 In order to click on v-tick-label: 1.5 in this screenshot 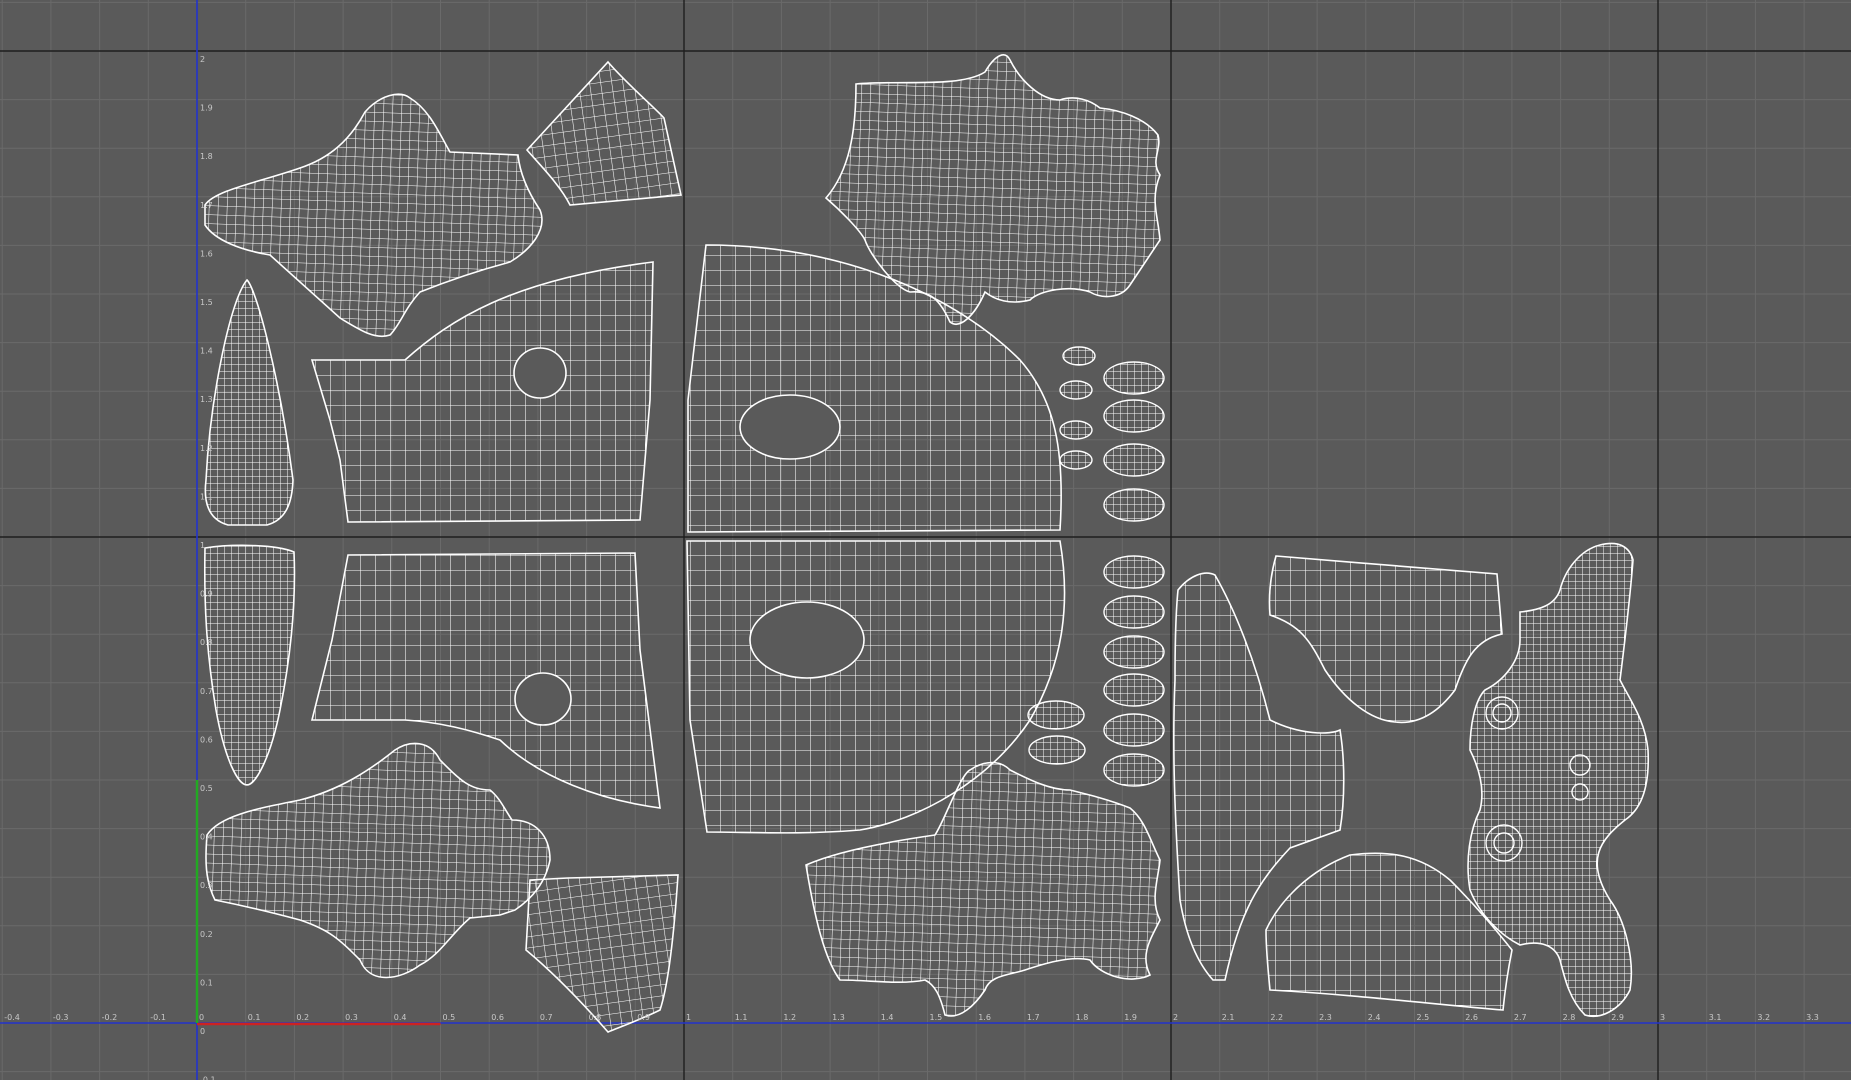, I will do `click(206, 302)`.